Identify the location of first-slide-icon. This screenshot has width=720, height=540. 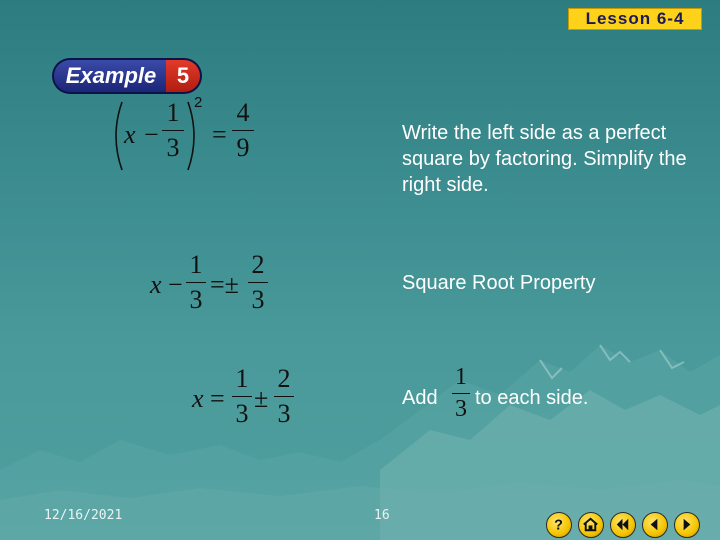
(622, 524).